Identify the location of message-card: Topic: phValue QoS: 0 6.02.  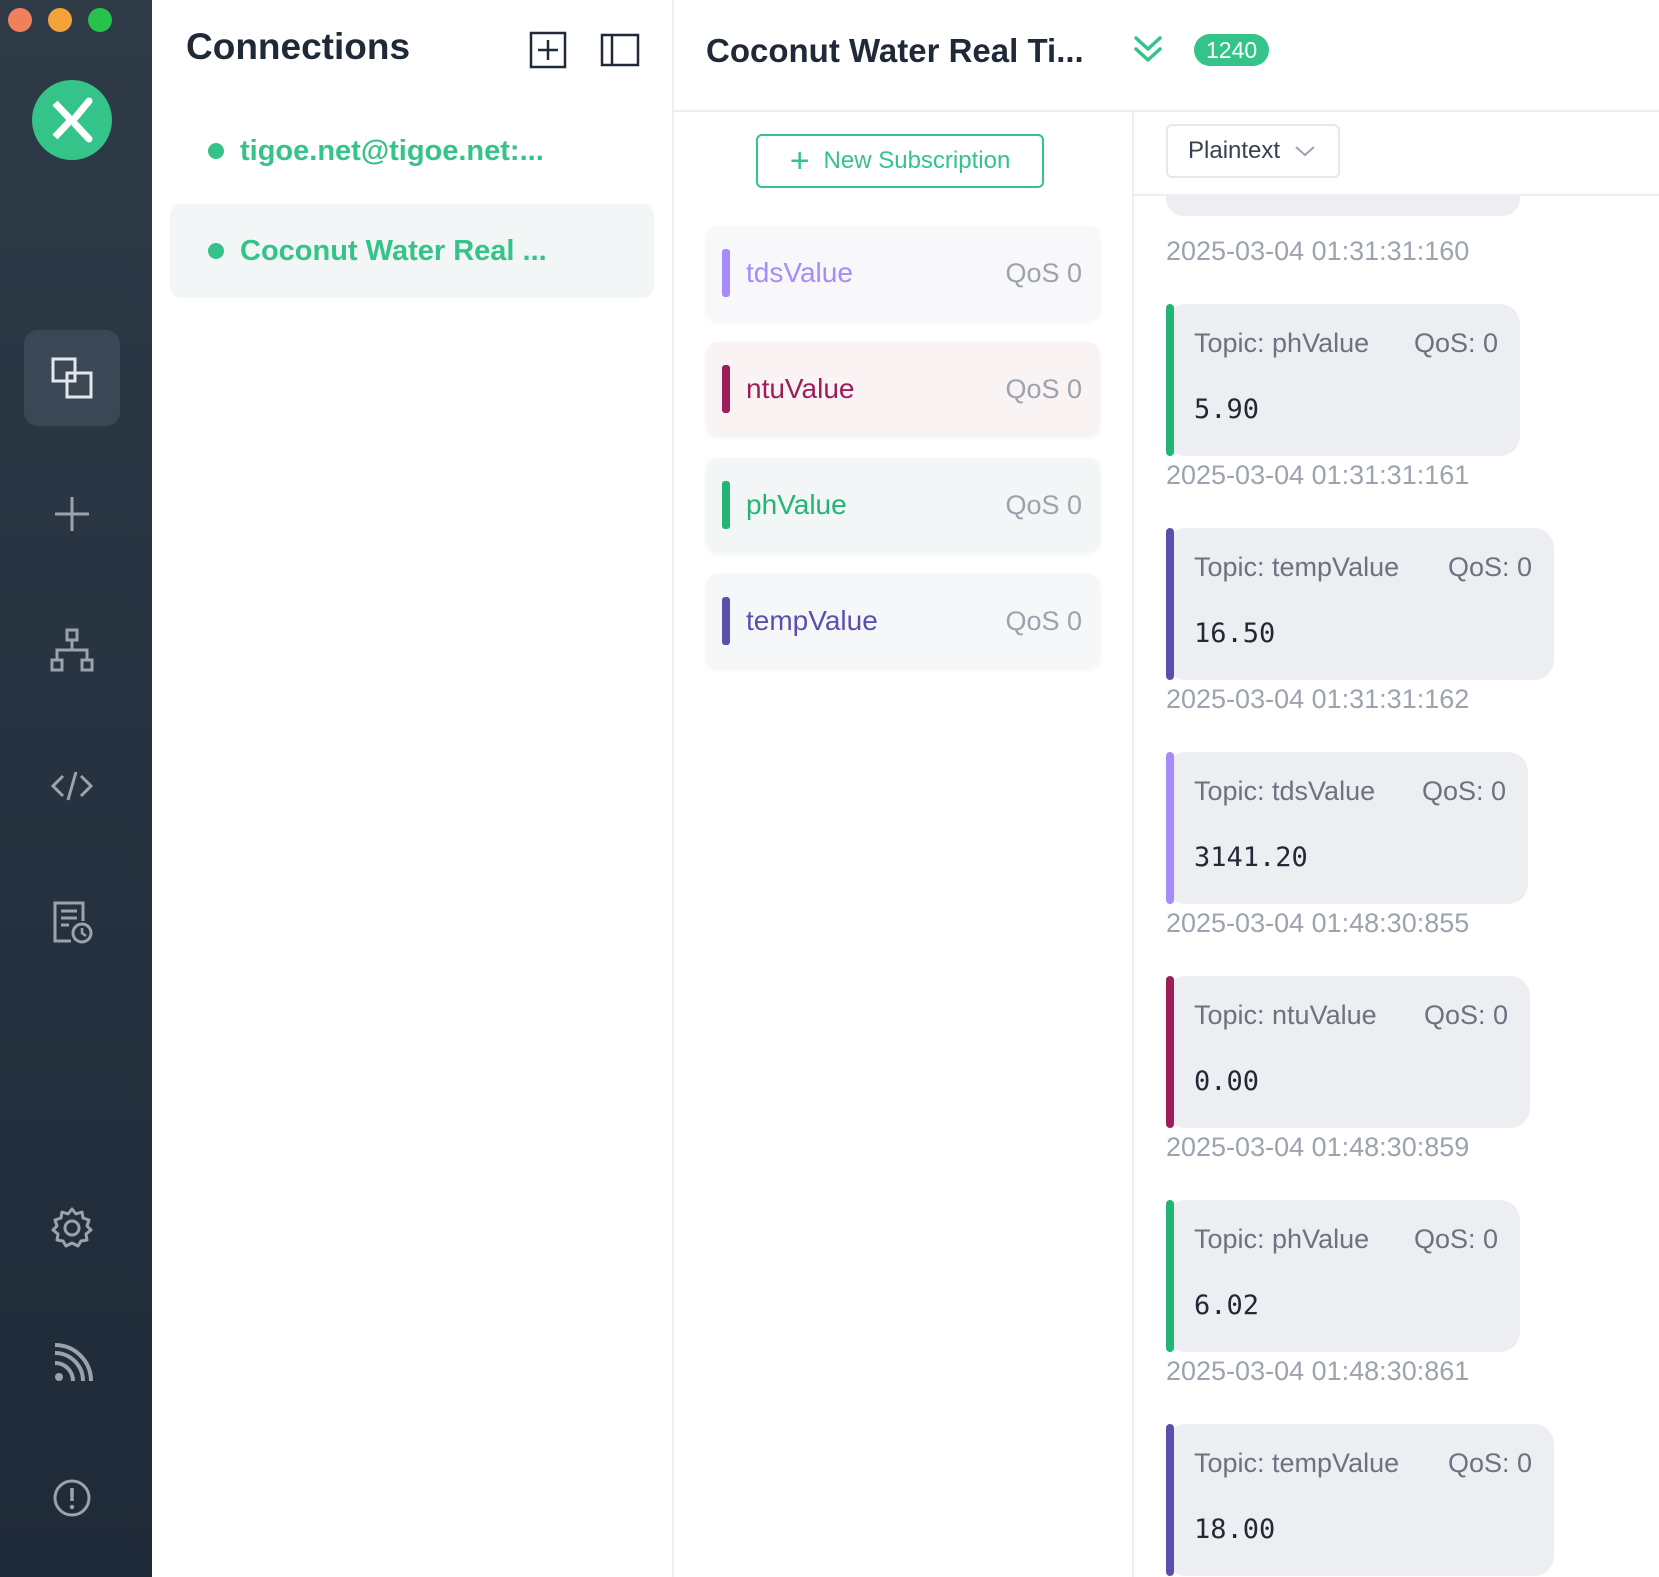
(1343, 1276).